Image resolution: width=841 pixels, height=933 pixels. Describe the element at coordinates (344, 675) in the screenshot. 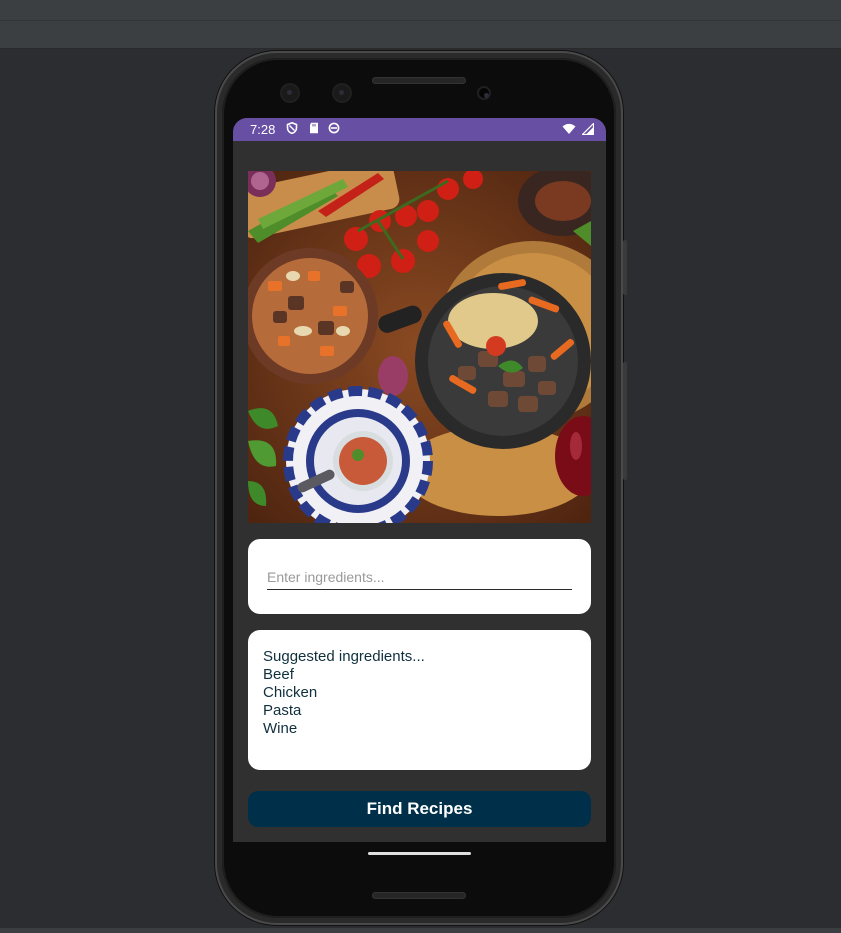

I see `suggestion-item-beef: Beef` at that location.